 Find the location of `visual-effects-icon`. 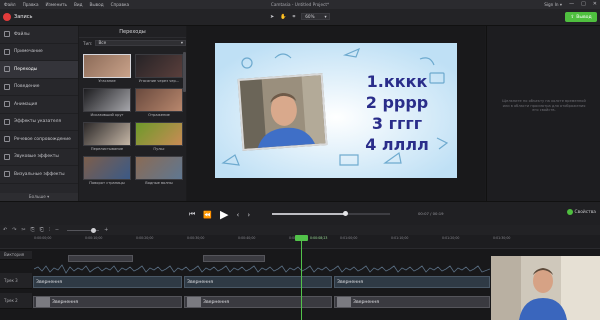

visual-effects-icon is located at coordinates (7, 174).